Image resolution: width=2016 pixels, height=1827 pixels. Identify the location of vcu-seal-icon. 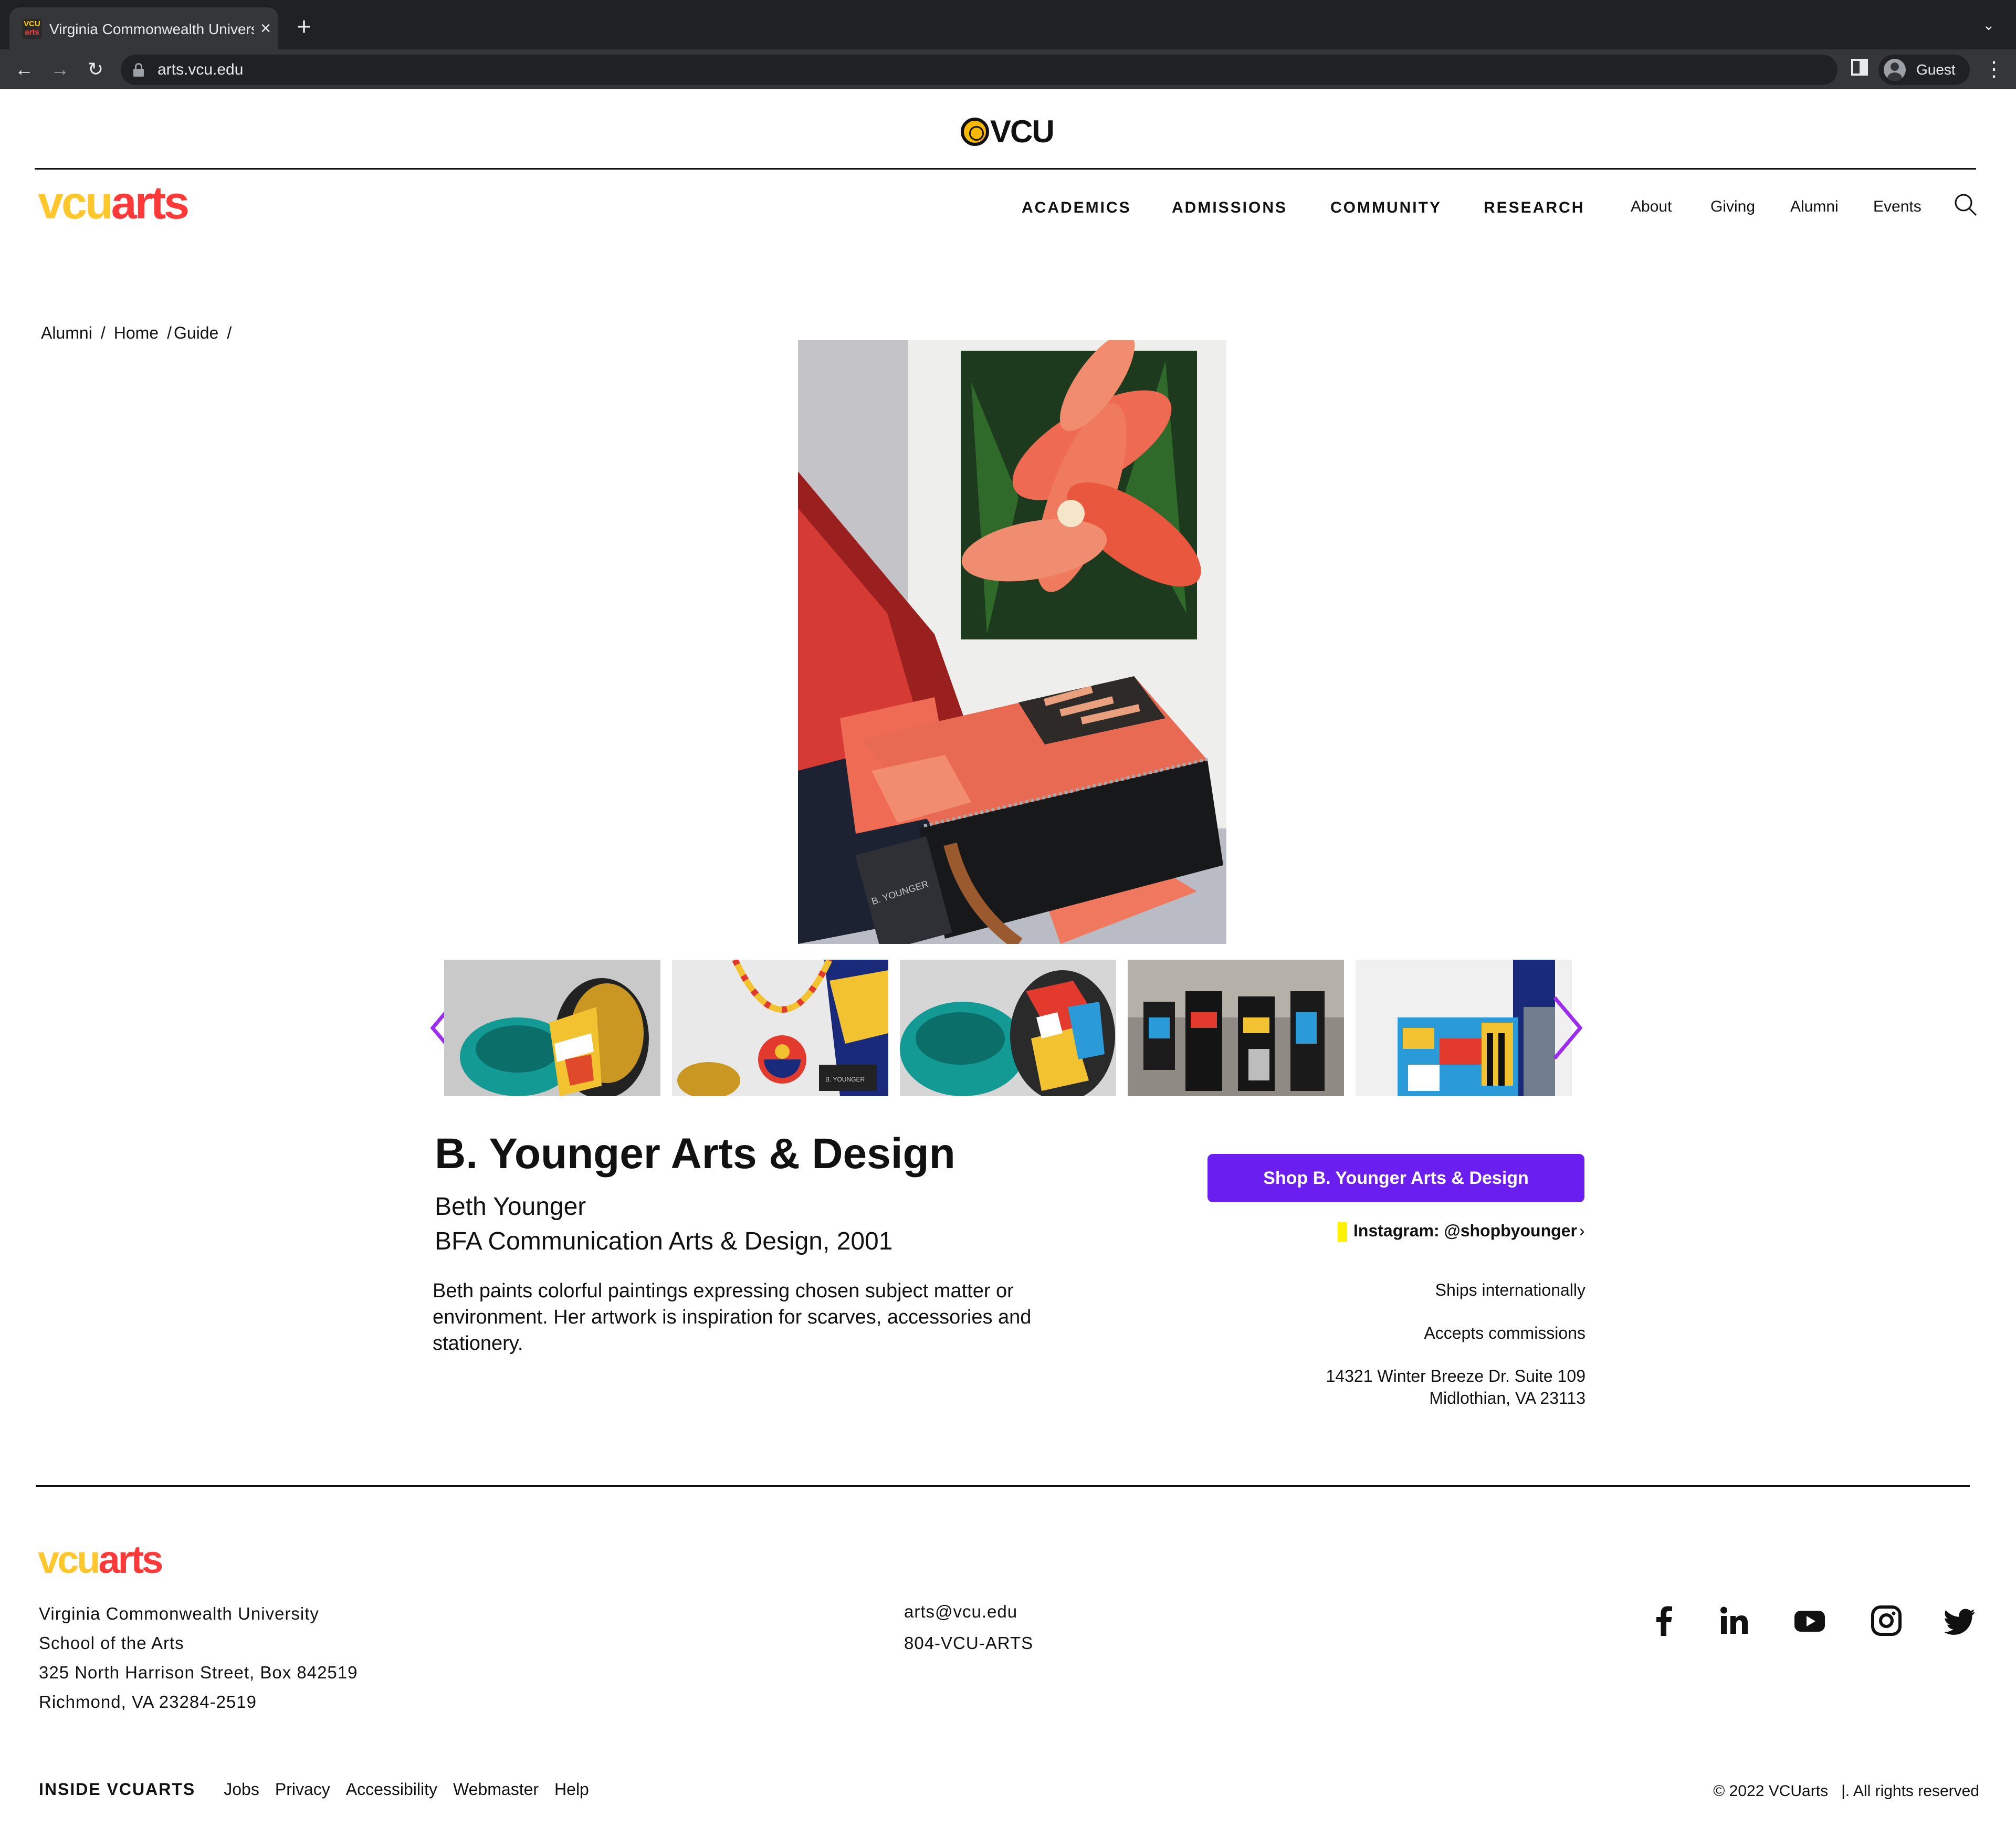
(975, 132).